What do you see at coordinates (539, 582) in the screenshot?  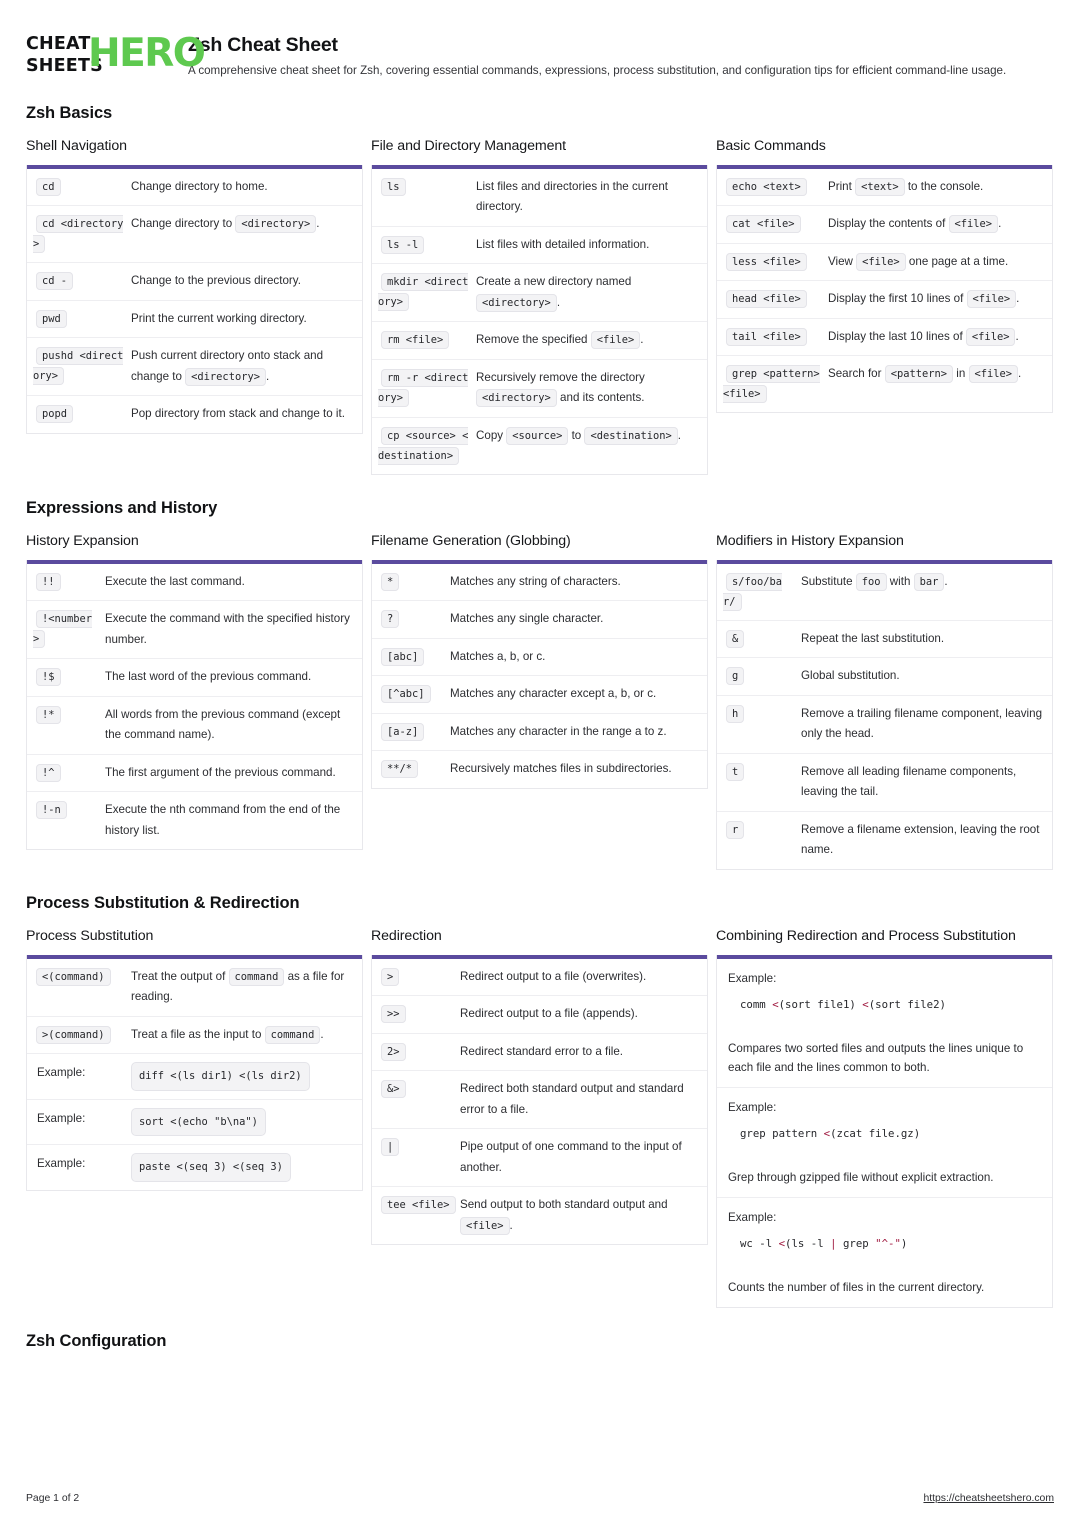 I see `table-row: * Matches any string of characters.` at bounding box center [539, 582].